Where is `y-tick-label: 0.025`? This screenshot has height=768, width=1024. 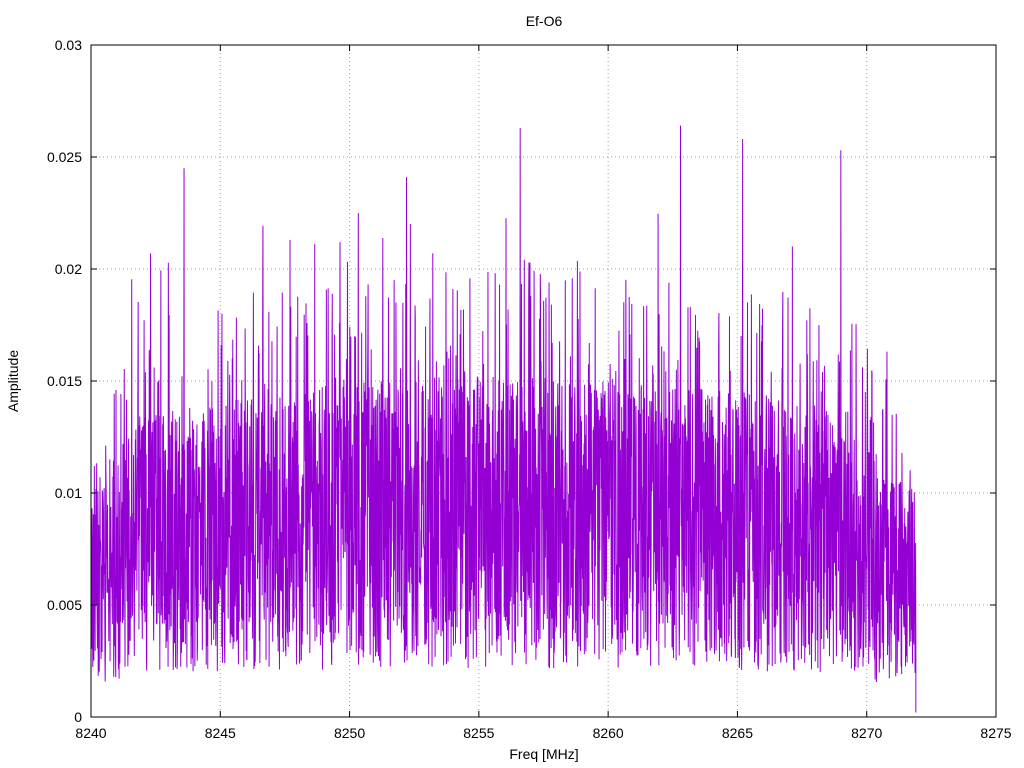
y-tick-label: 0.025 is located at coordinates (64, 157).